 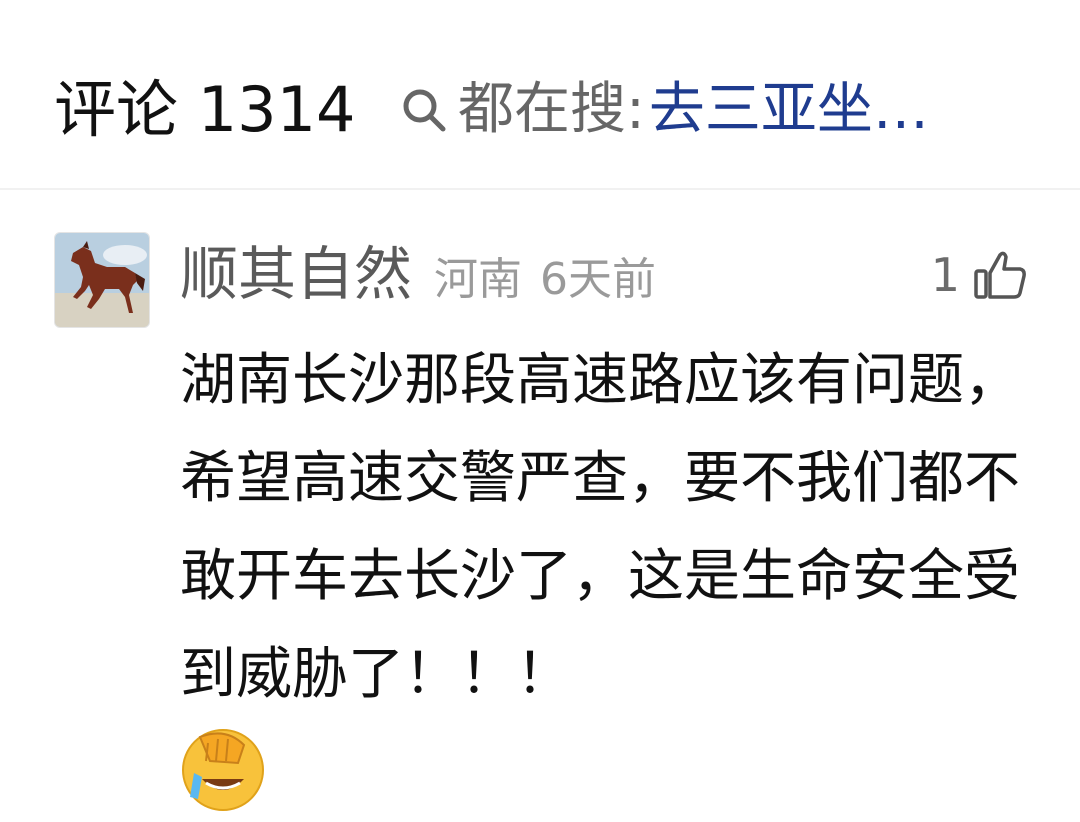 I want to click on facepalm-laugh-emoji-icon, so click(x=223, y=770).